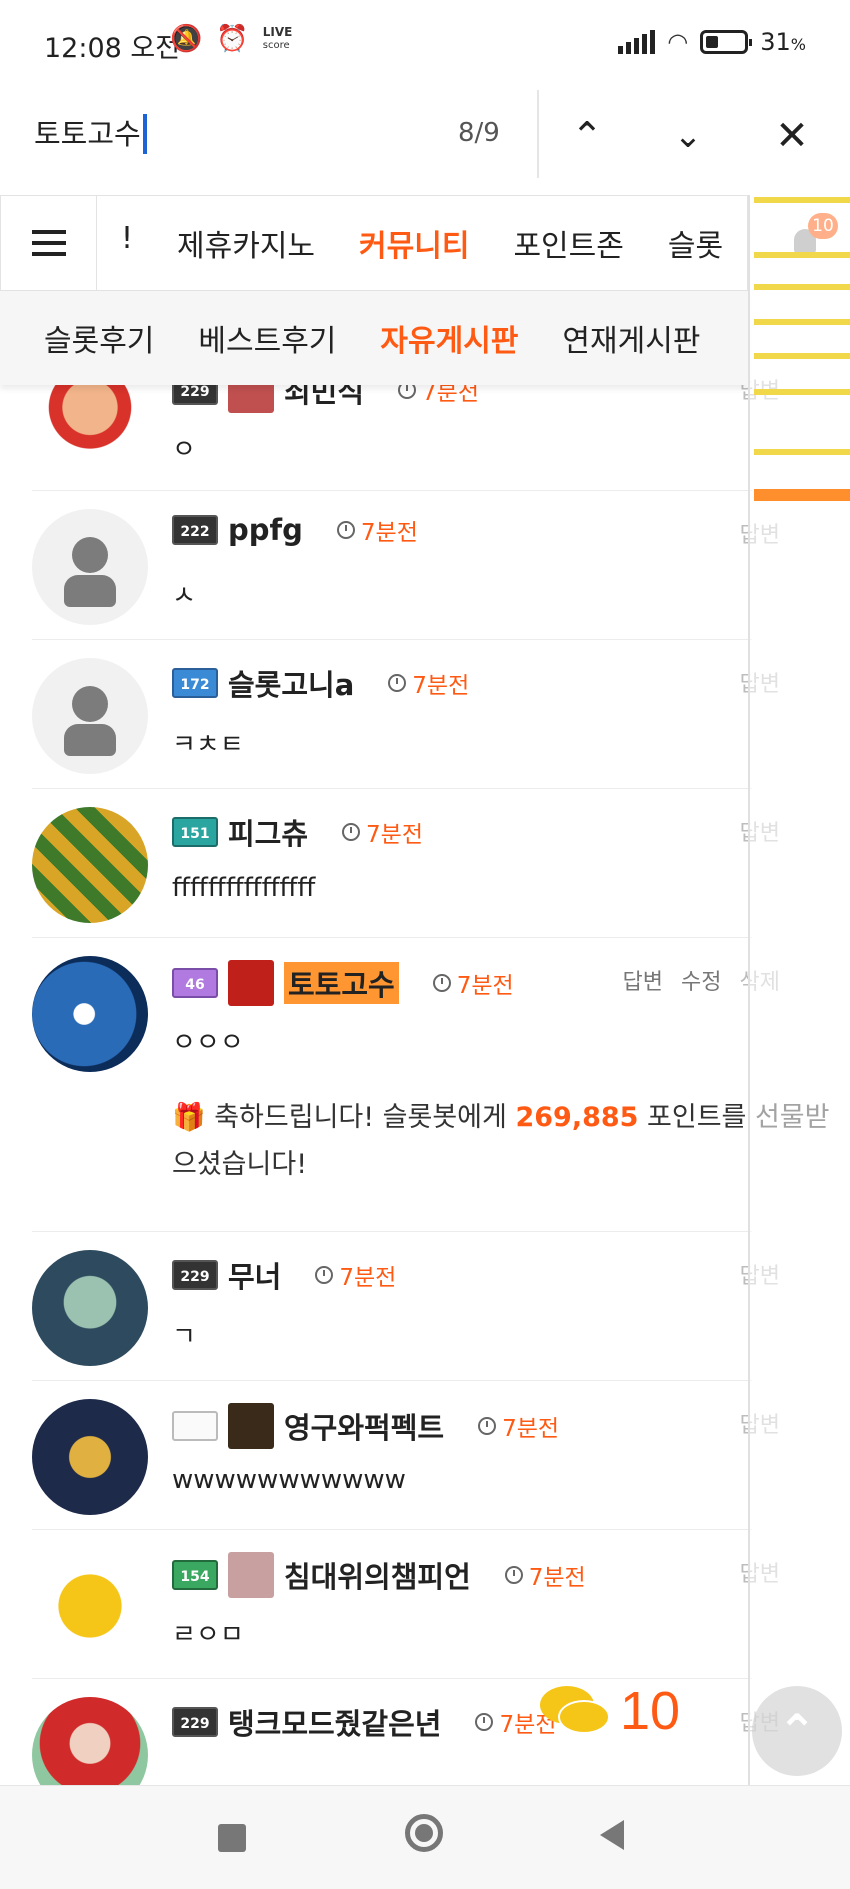 This screenshot has width=850, height=1889. Describe the element at coordinates (112, 48) in the screenshot. I see `status-time: 12:08 오전` at that location.